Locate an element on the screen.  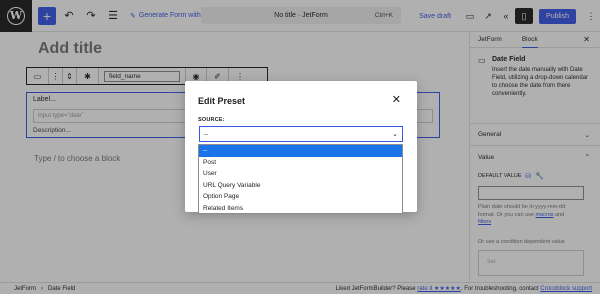
close-icon: ✕ is located at coordinates (396, 99).